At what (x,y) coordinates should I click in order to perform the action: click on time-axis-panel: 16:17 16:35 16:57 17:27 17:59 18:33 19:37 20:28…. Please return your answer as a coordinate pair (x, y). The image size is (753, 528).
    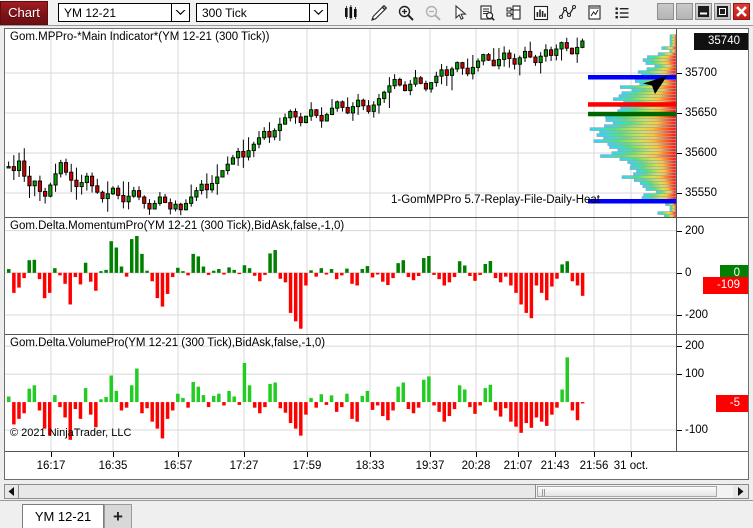
    Looking at the image, I should click on (376, 465).